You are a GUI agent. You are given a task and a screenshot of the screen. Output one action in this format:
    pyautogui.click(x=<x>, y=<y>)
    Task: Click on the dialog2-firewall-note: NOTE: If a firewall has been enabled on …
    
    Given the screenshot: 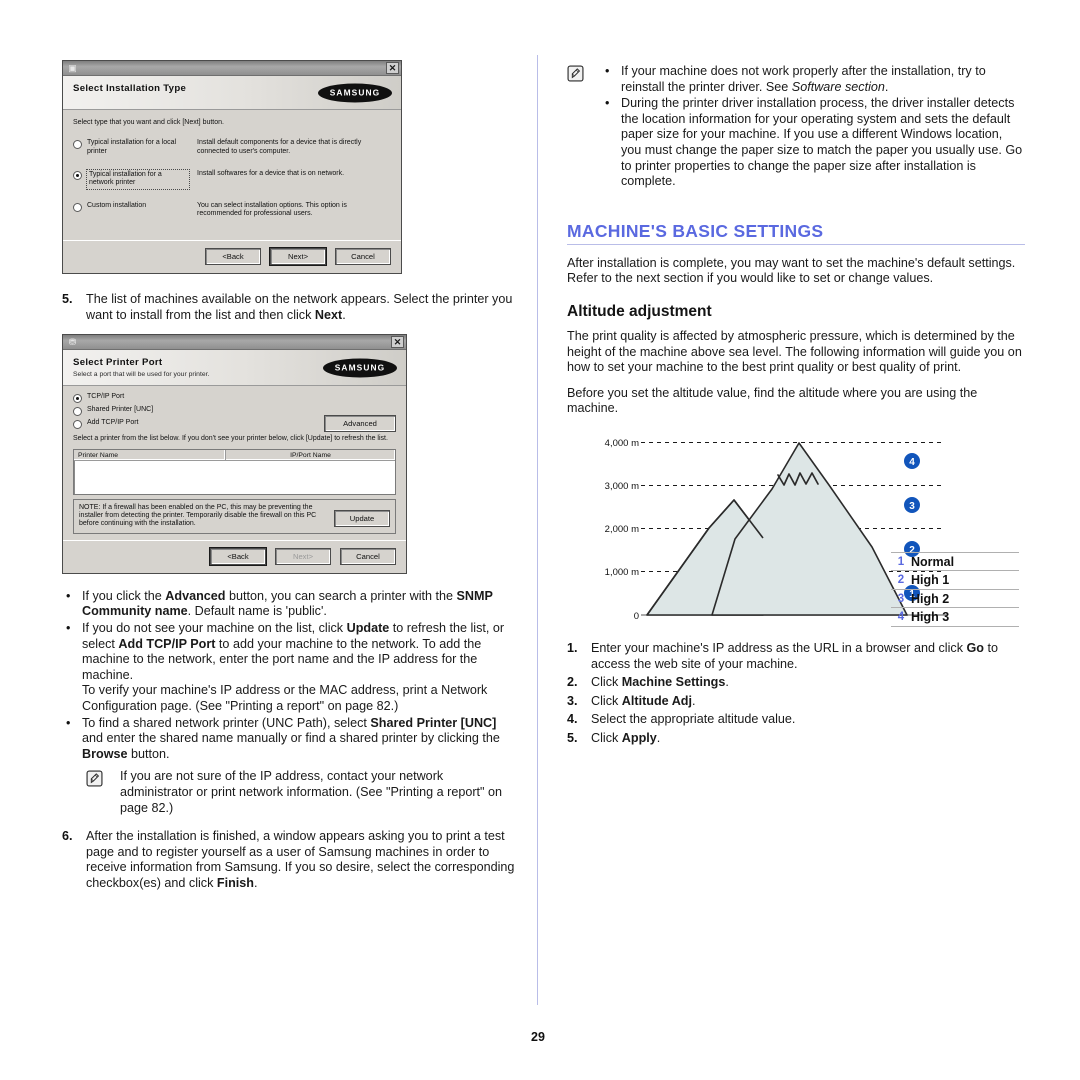 What is the action you would take?
    pyautogui.click(x=234, y=516)
    